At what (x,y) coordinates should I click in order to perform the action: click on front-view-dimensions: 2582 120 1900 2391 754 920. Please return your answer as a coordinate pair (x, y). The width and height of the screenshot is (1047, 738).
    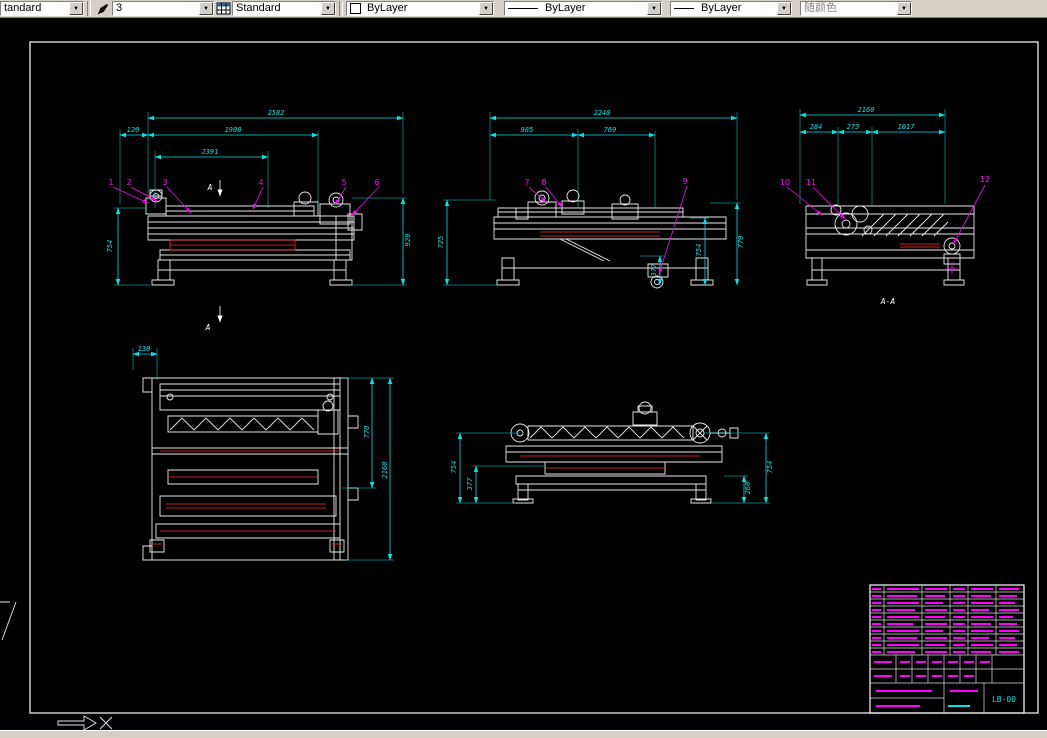
    Looking at the image, I should click on (259, 197).